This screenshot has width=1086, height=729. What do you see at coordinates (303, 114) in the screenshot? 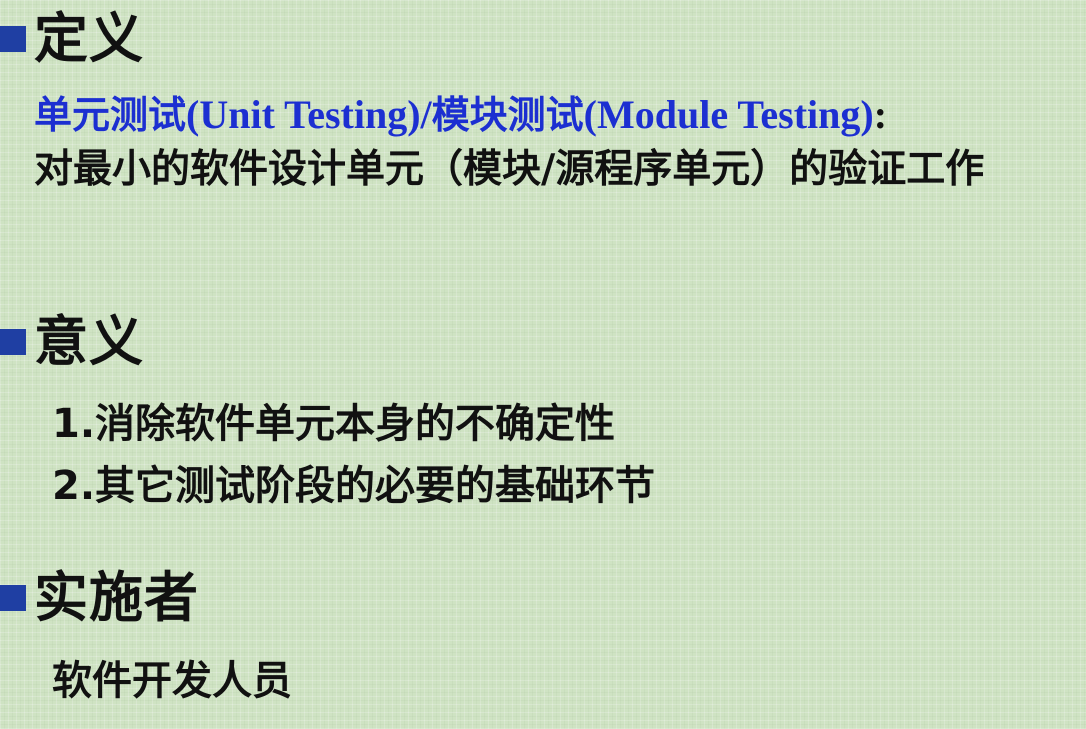
I see `term-en-unit-testing: (Unit Testing)` at bounding box center [303, 114].